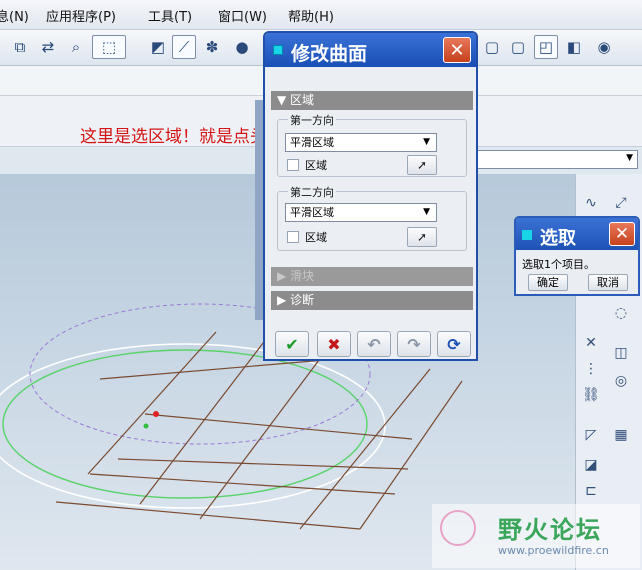 Image resolution: width=642 pixels, height=570 pixels. I want to click on modify-surface-icon: ◪, so click(591, 465).